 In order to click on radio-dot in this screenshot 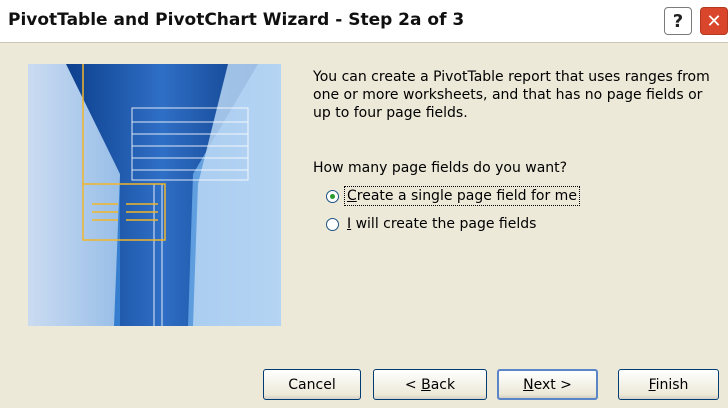, I will do `click(332, 196)`.